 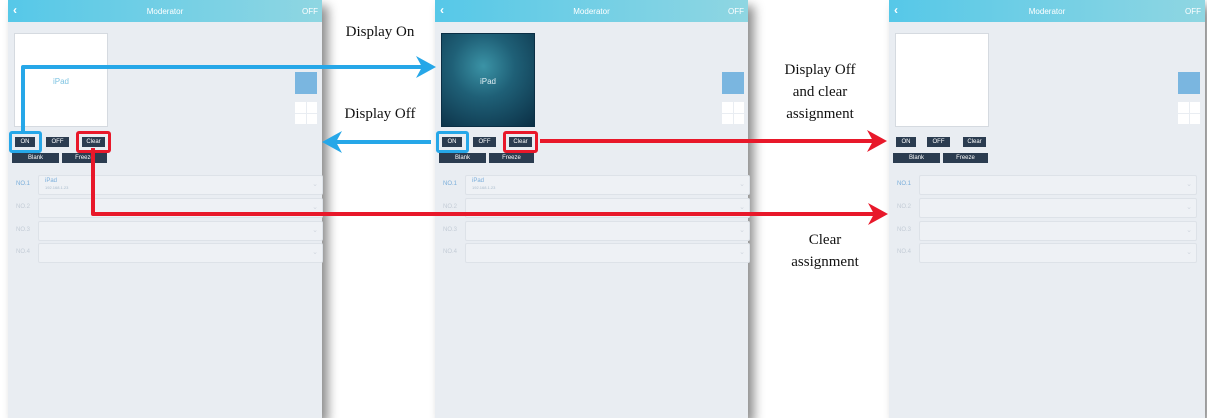 What do you see at coordinates (380, 32) in the screenshot?
I see `caption-display-on: Display On` at bounding box center [380, 32].